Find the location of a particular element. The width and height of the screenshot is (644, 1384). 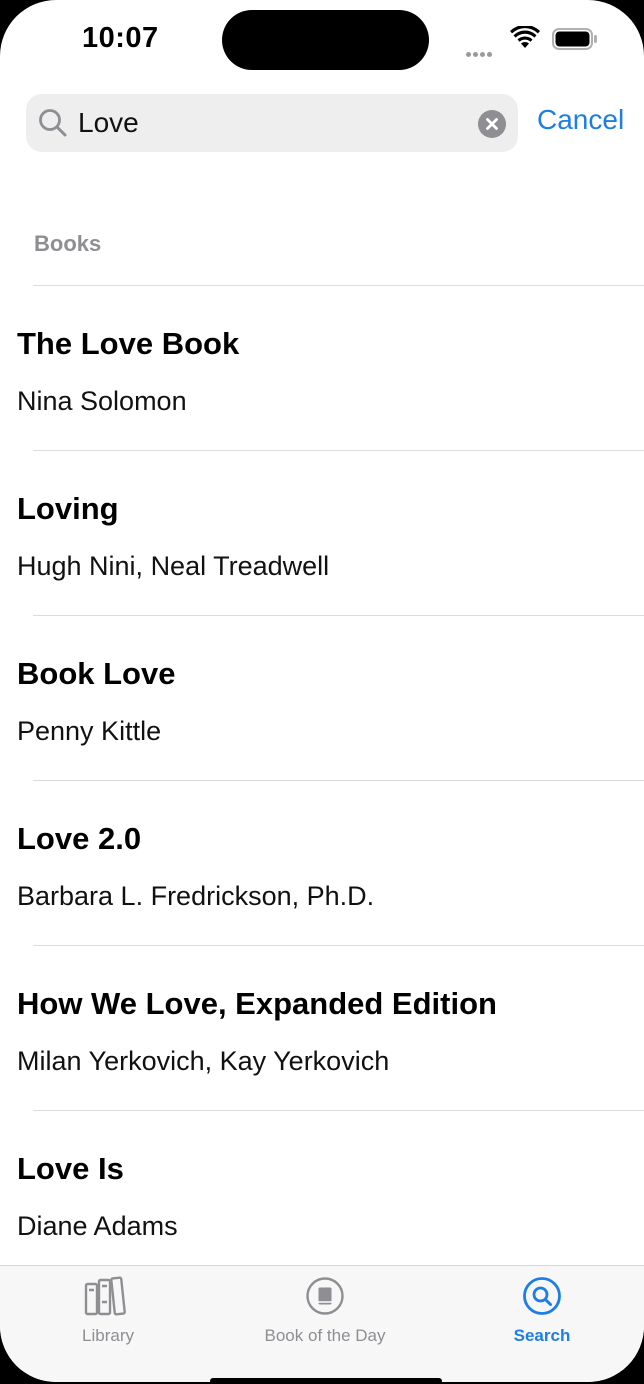

book-of-the-day-icon is located at coordinates (325, 1296).